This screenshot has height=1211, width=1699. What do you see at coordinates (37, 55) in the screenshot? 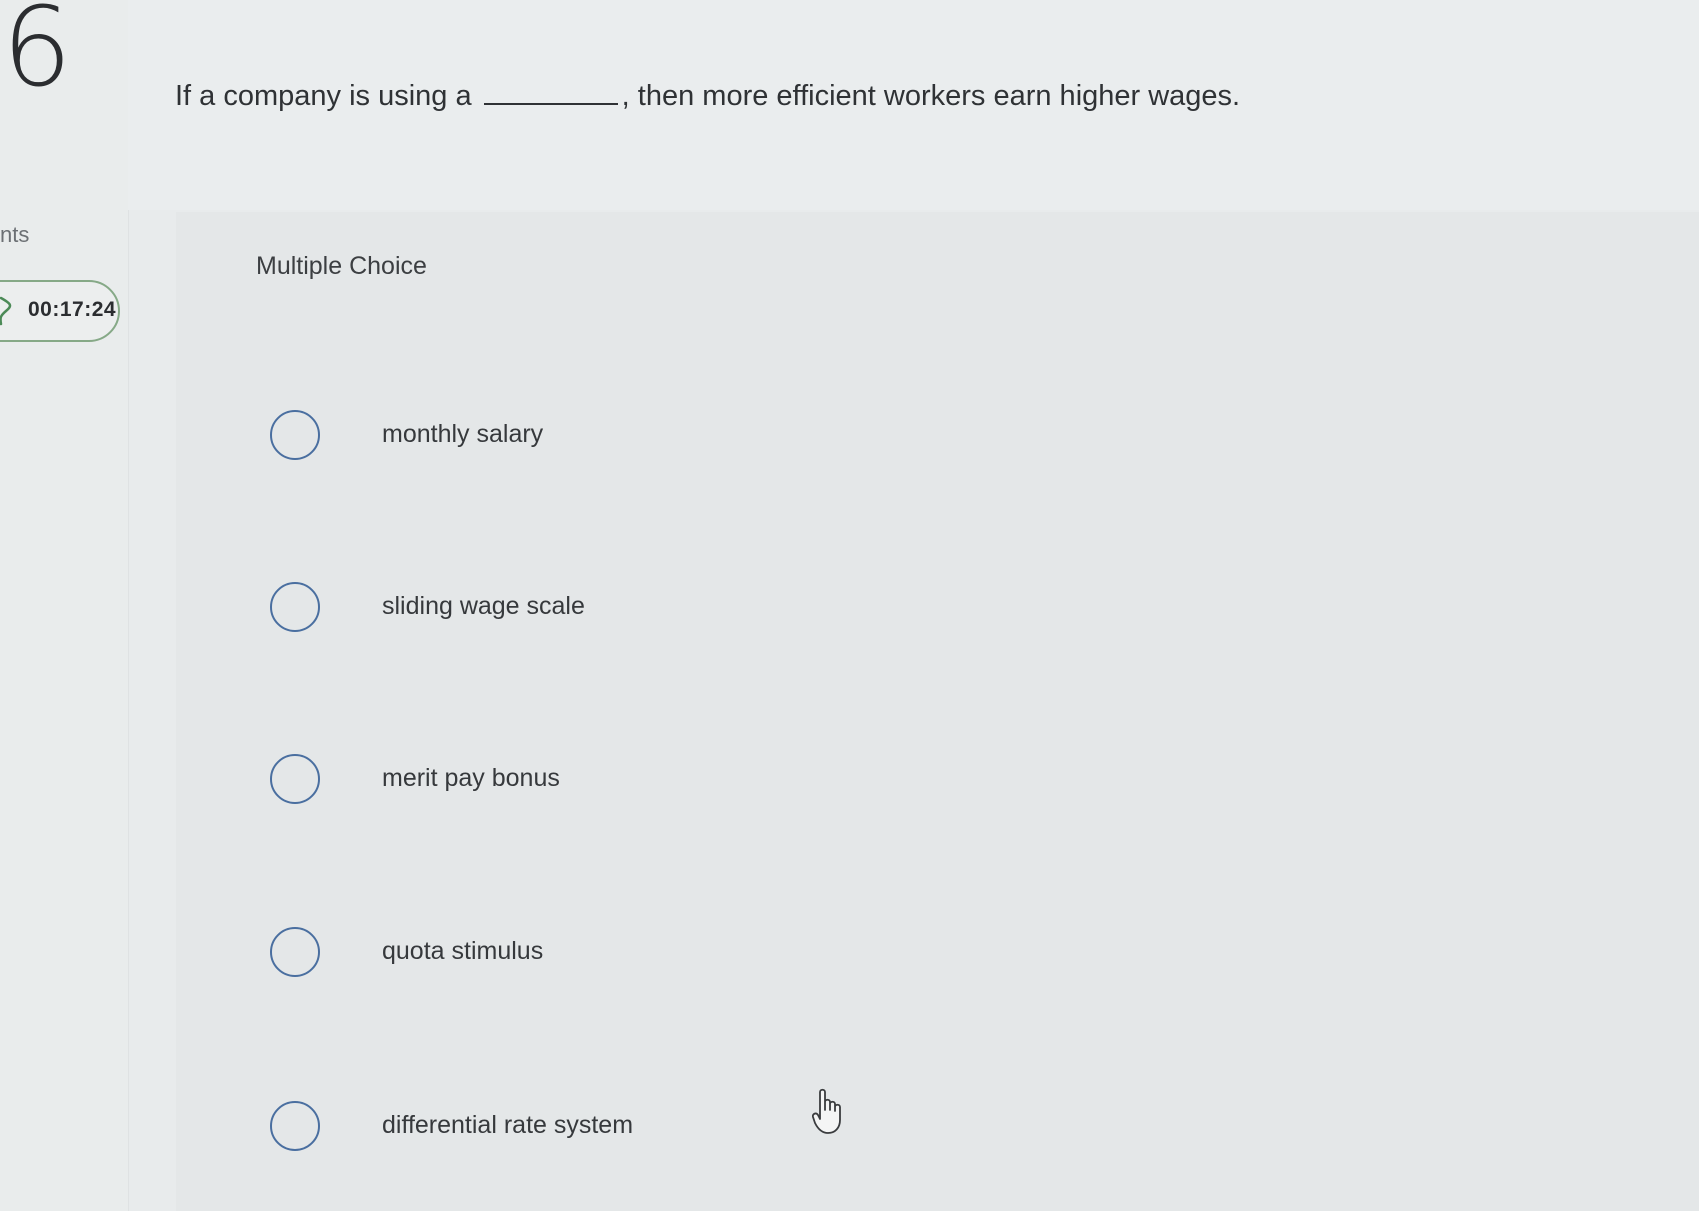
I see `question-number: 6` at bounding box center [37, 55].